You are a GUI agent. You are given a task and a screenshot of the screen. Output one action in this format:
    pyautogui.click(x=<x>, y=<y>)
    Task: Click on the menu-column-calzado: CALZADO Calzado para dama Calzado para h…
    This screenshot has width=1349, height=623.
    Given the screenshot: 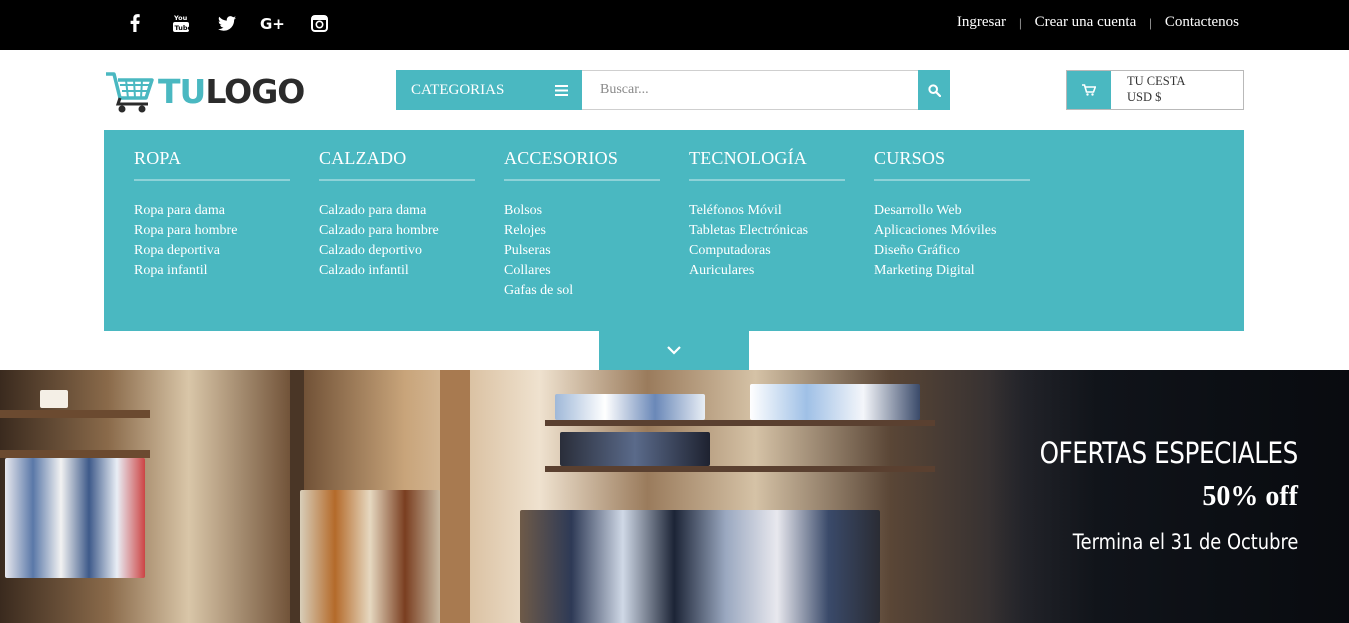 What is the action you would take?
    pyautogui.click(x=397, y=214)
    